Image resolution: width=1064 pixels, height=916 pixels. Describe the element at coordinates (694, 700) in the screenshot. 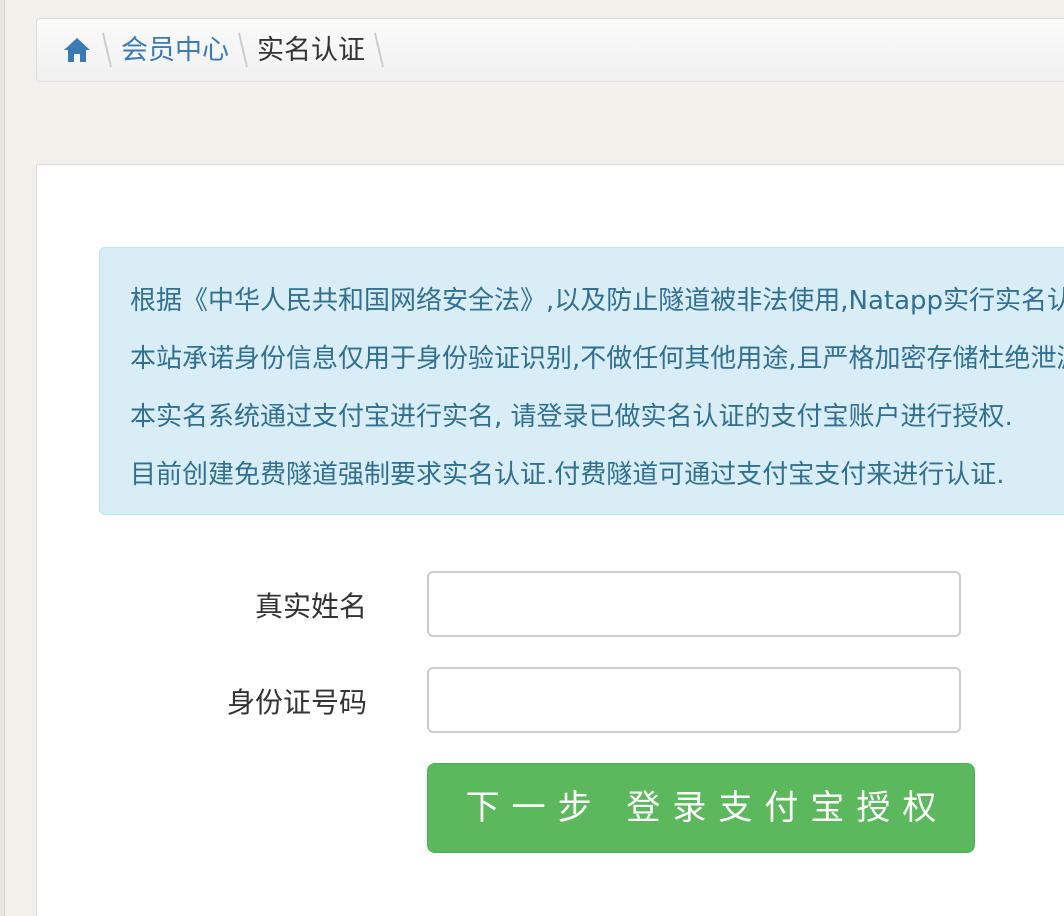

I see `id-number-input` at that location.